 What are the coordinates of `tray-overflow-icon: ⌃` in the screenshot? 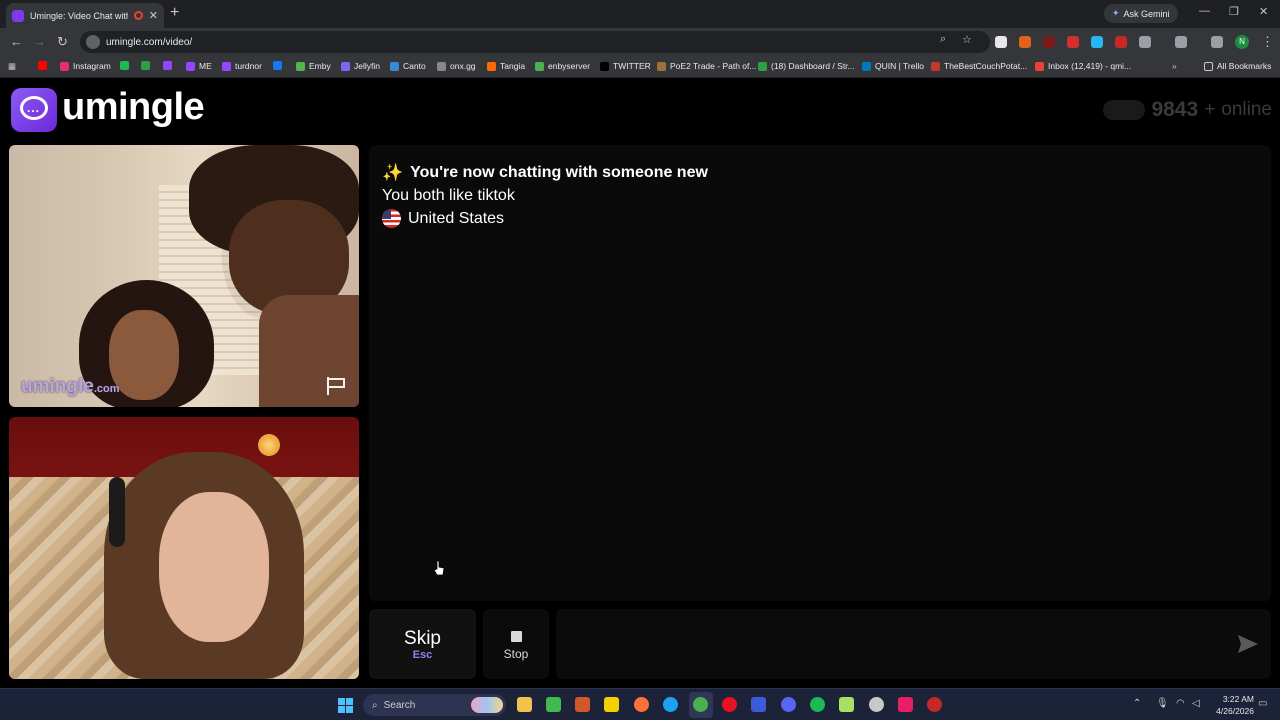 It's located at (1137, 703).